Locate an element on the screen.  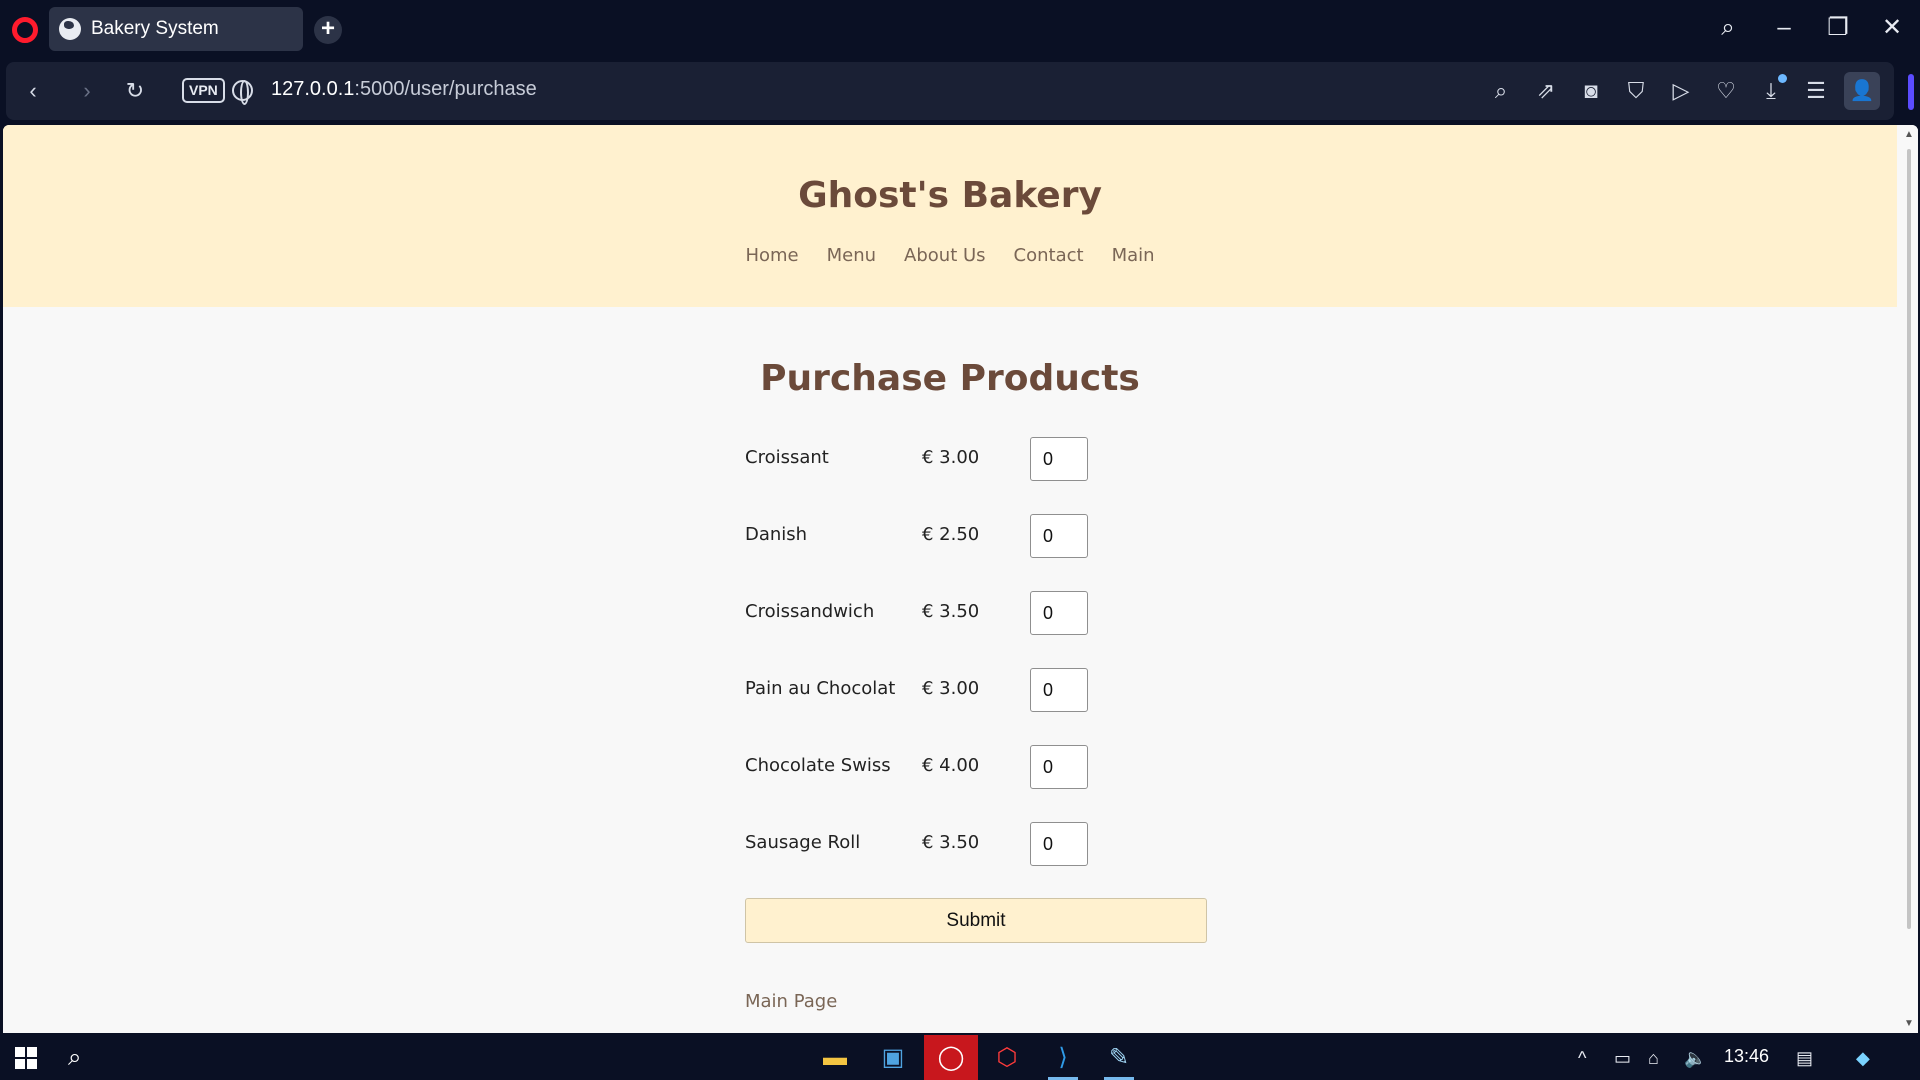
product-row: Croissandwich € 3.50 is located at coordinates (945, 613).